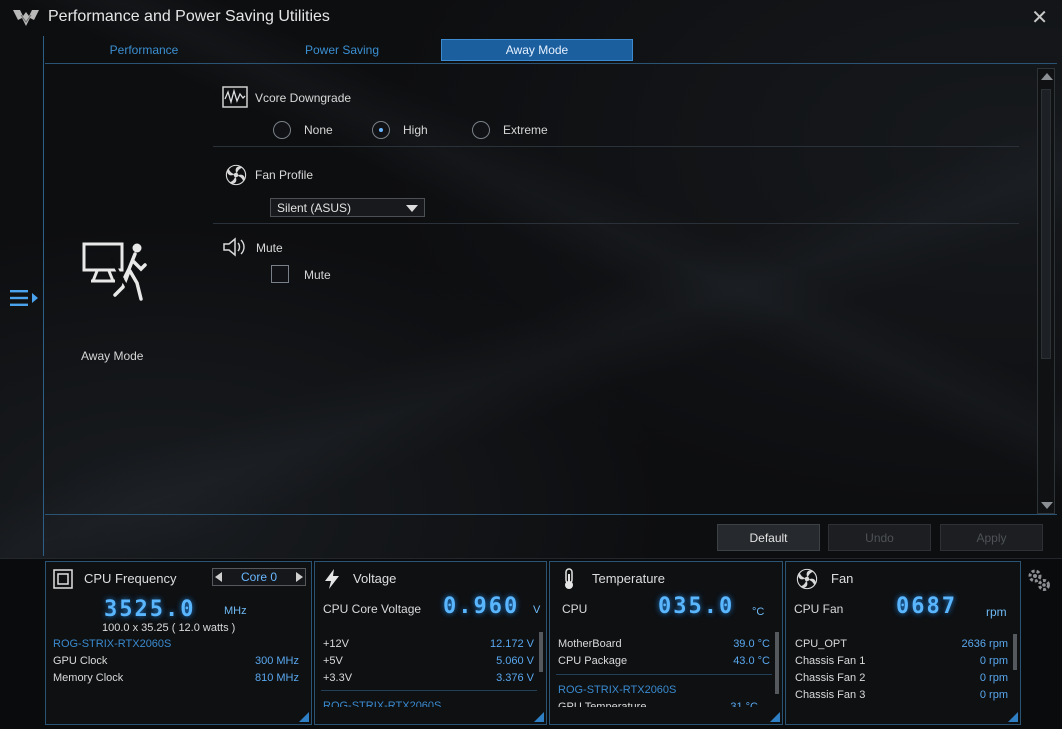  I want to click on vcore-title: Vcore Downgrade, so click(303, 98).